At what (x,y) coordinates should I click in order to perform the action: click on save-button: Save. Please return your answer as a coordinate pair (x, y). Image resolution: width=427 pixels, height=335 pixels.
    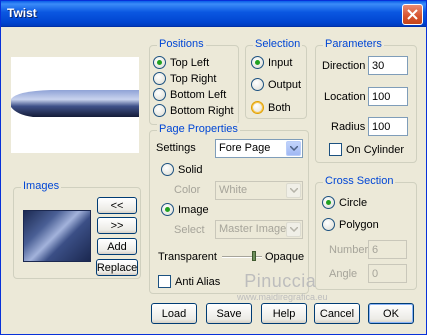
    Looking at the image, I should click on (229, 313).